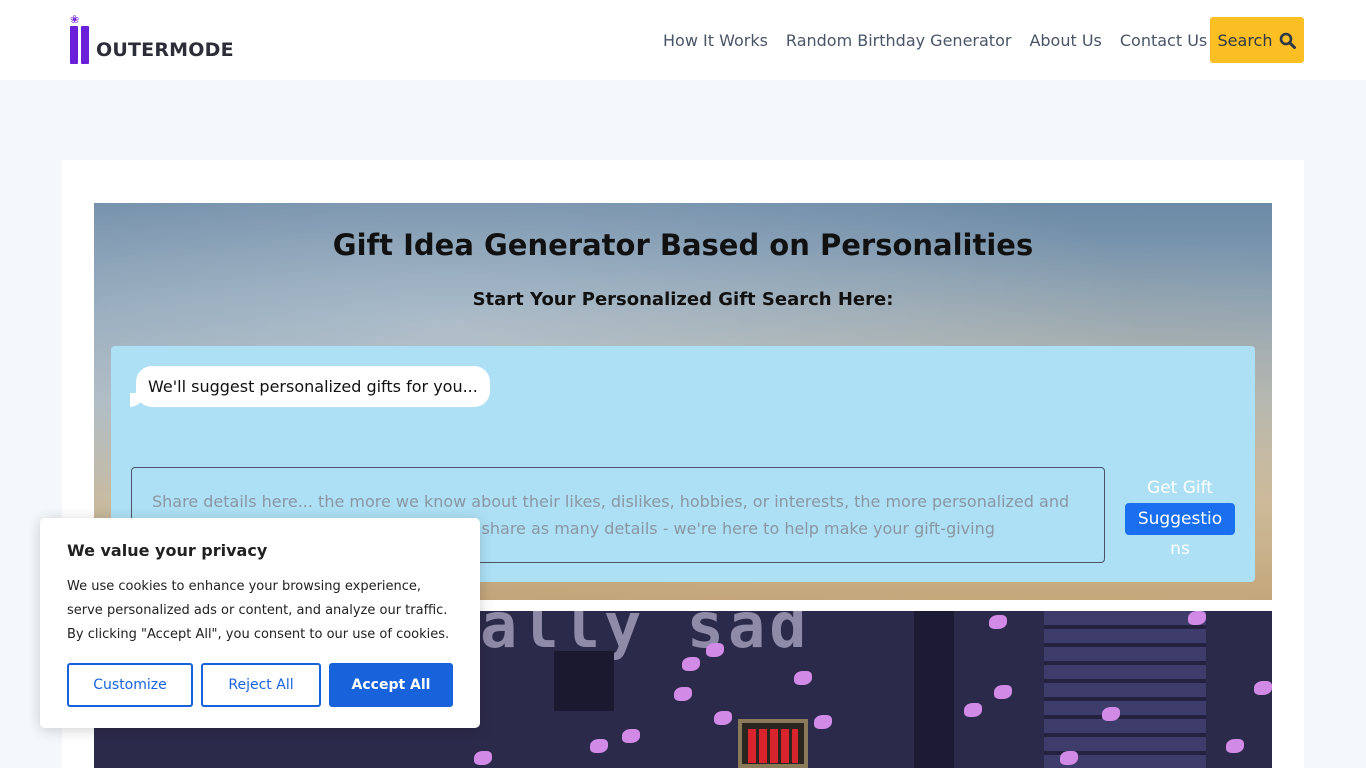  I want to click on accept-all-button: Accept All, so click(391, 685).